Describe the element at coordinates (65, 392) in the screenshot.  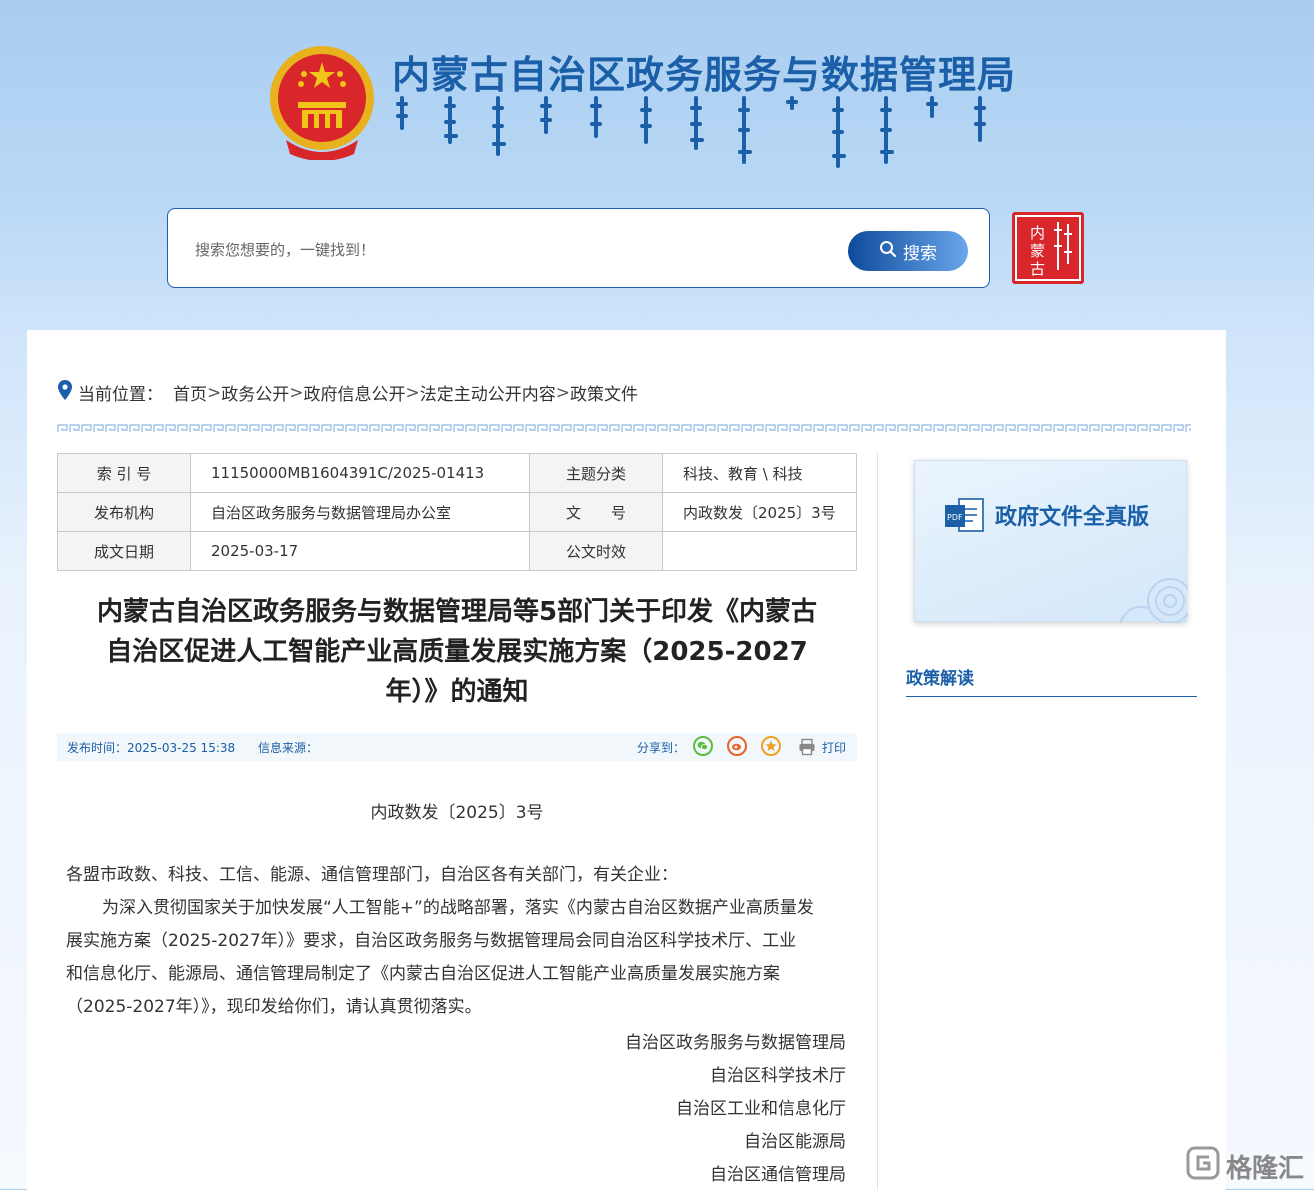
I see `location-pin-icon` at that location.